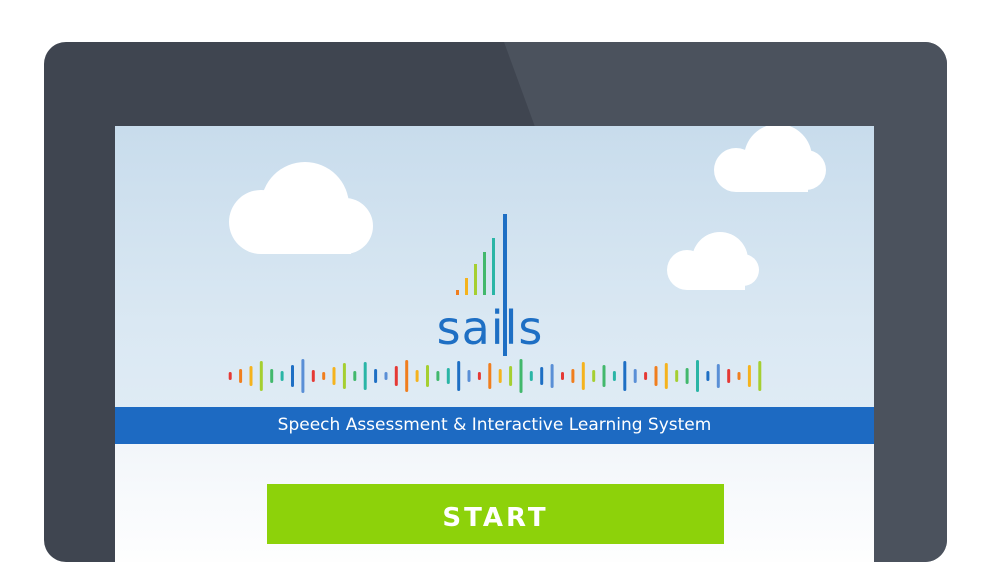  I want to click on start-button: START, so click(495, 514).